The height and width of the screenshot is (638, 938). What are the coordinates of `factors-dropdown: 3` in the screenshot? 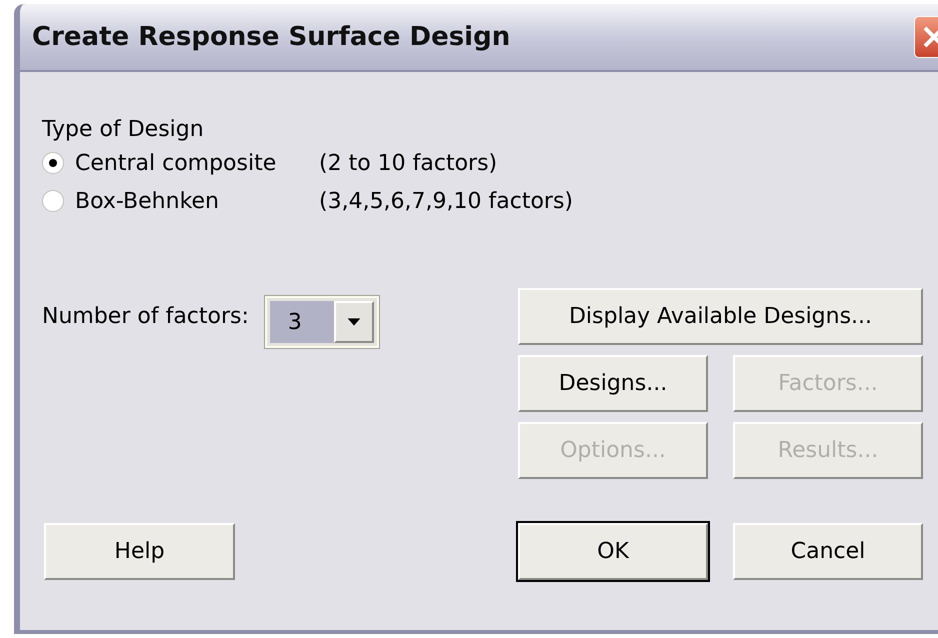 It's located at (321, 322).